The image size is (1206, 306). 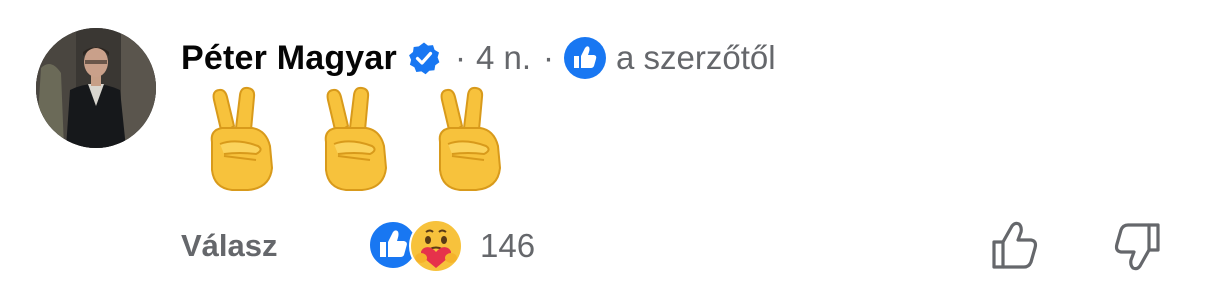 I want to click on author-name: Péter Magyar, so click(x=289, y=58).